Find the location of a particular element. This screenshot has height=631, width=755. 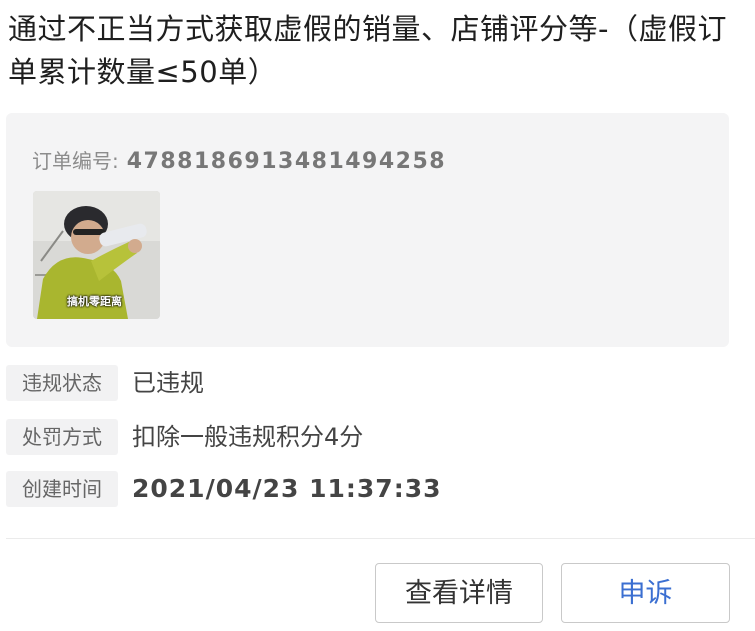

view-details-button: 查看详情 is located at coordinates (459, 593).